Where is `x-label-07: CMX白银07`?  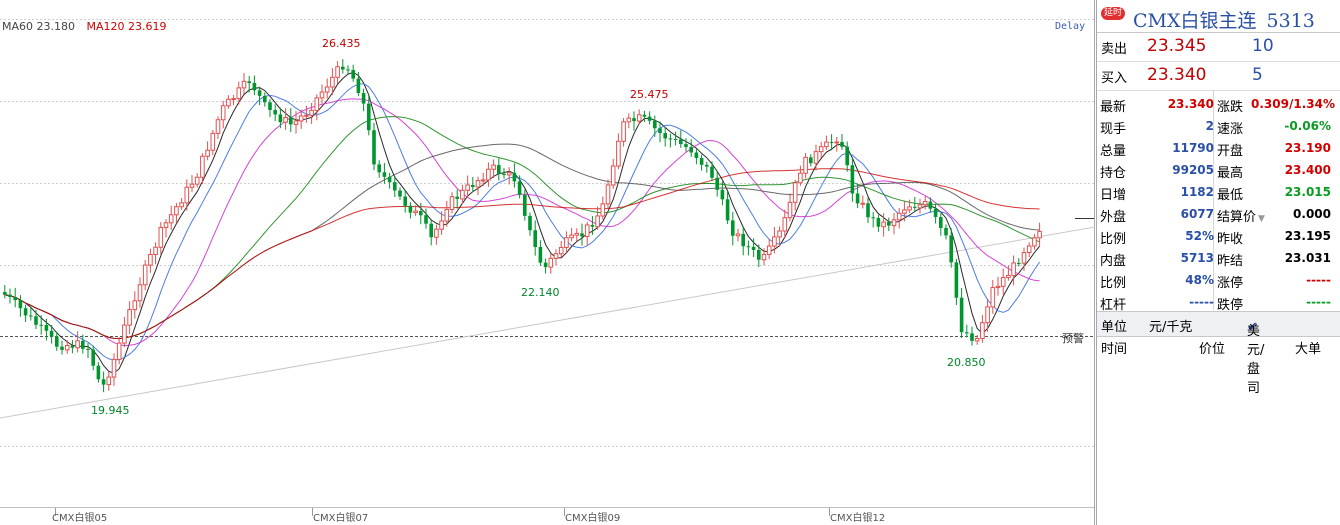 x-label-07: CMX白银07 is located at coordinates (341, 518).